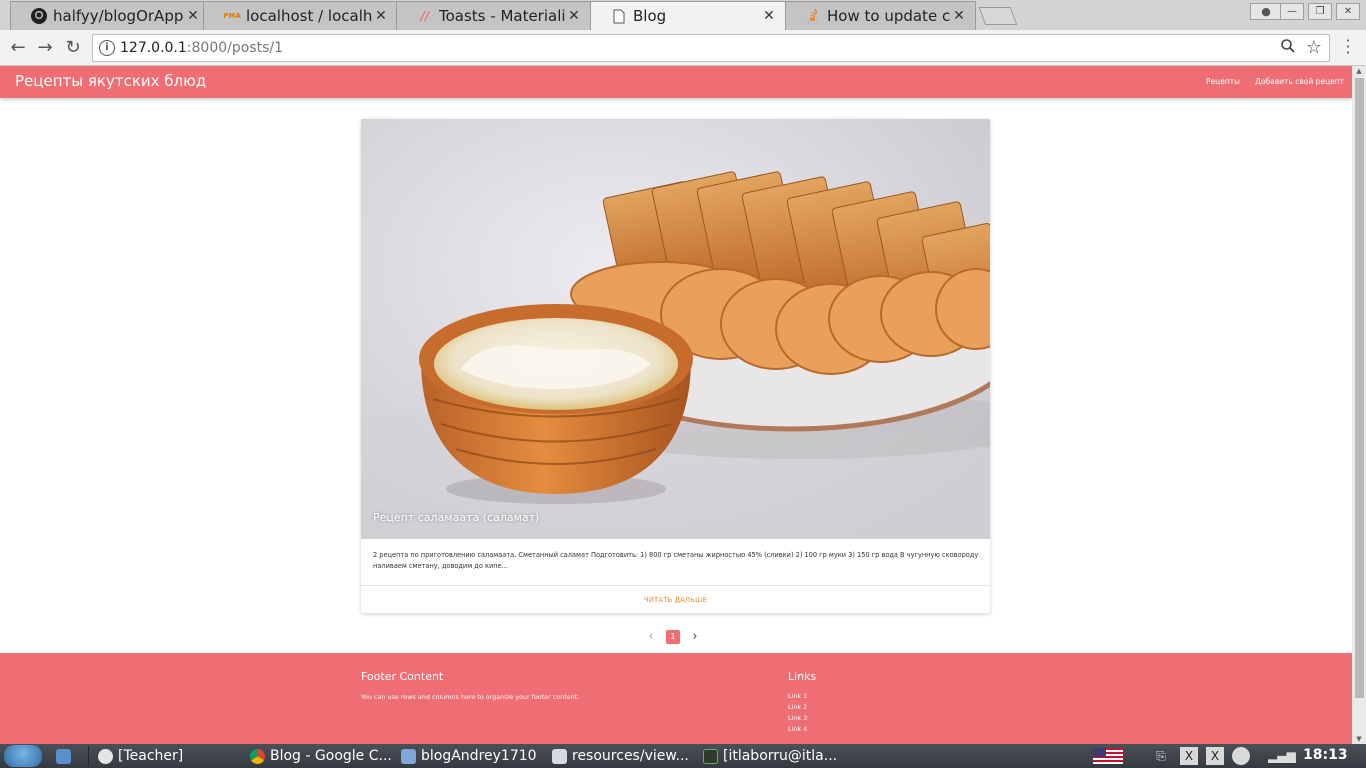 This screenshot has height=768, width=1366. I want to click on info-icon: i, so click(107, 48).